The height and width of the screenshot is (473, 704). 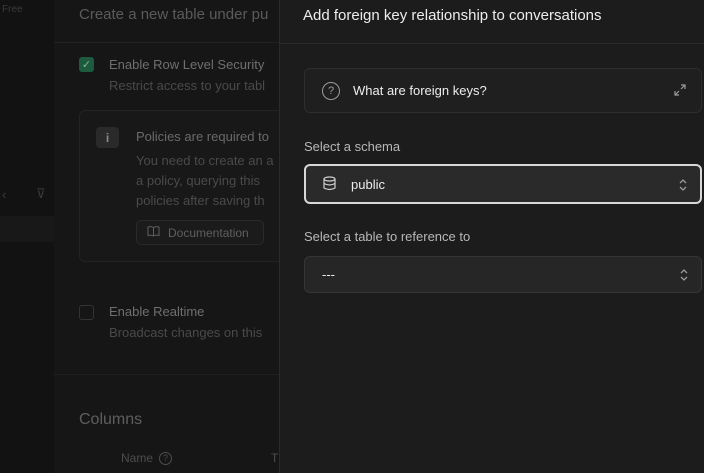 I want to click on table-label: Select a table to reference to, so click(x=387, y=236).